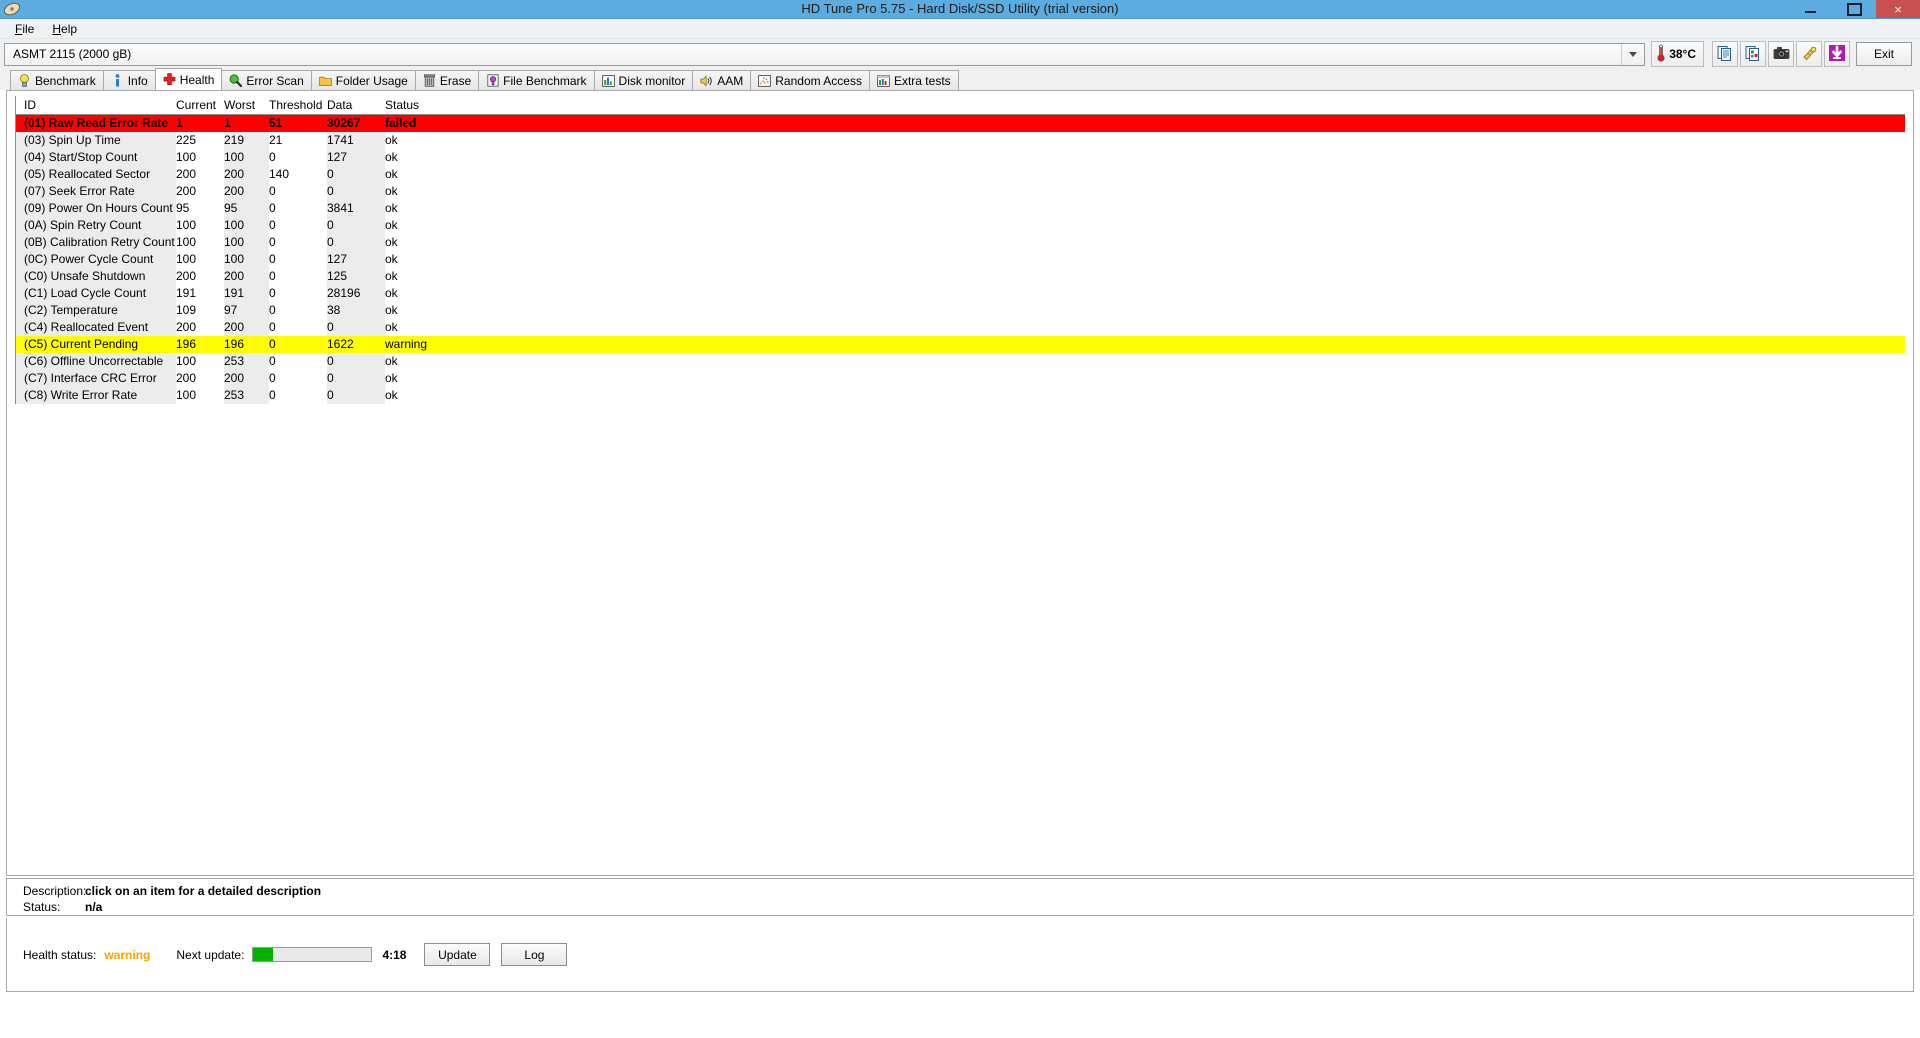  What do you see at coordinates (960, 310) in the screenshot?
I see `table-row: (C2) Temperature 109 97 0 38 ok` at bounding box center [960, 310].